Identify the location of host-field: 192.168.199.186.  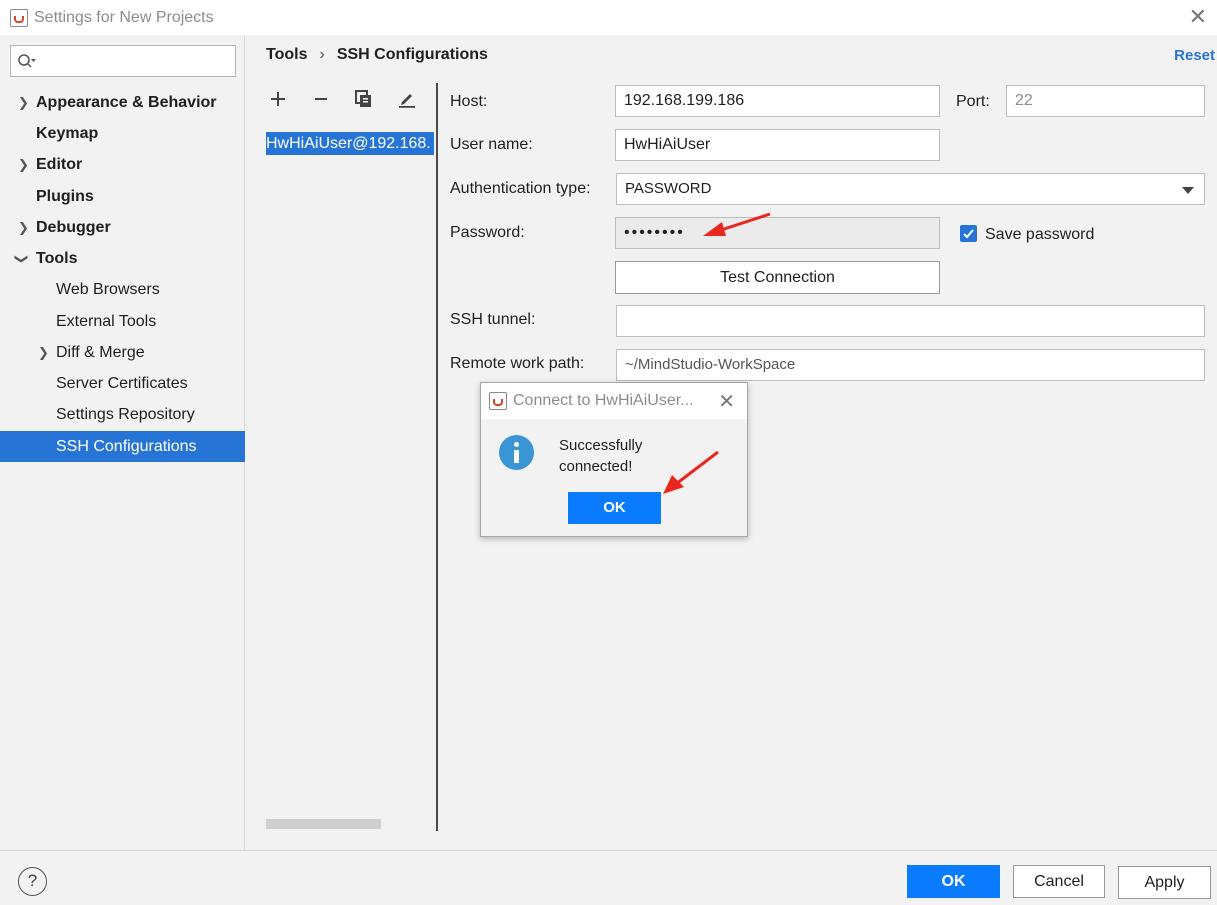
(777, 101).